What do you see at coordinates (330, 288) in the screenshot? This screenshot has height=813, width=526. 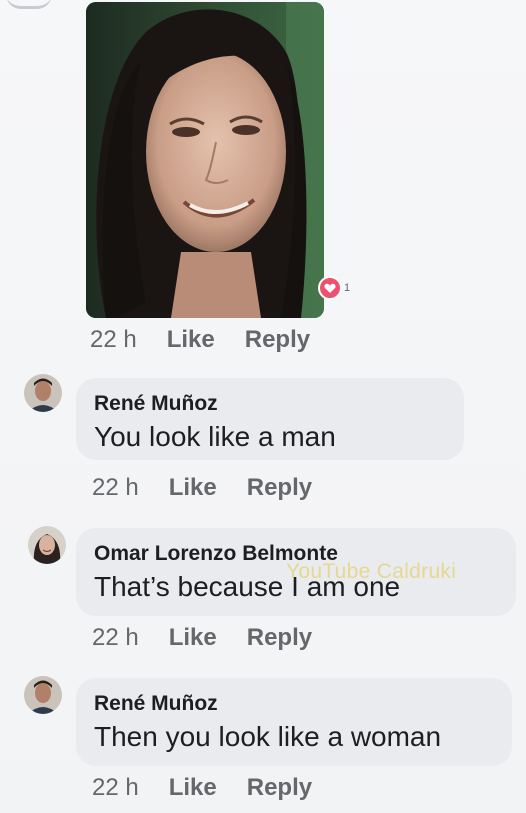 I see `heart-reaction-icon` at bounding box center [330, 288].